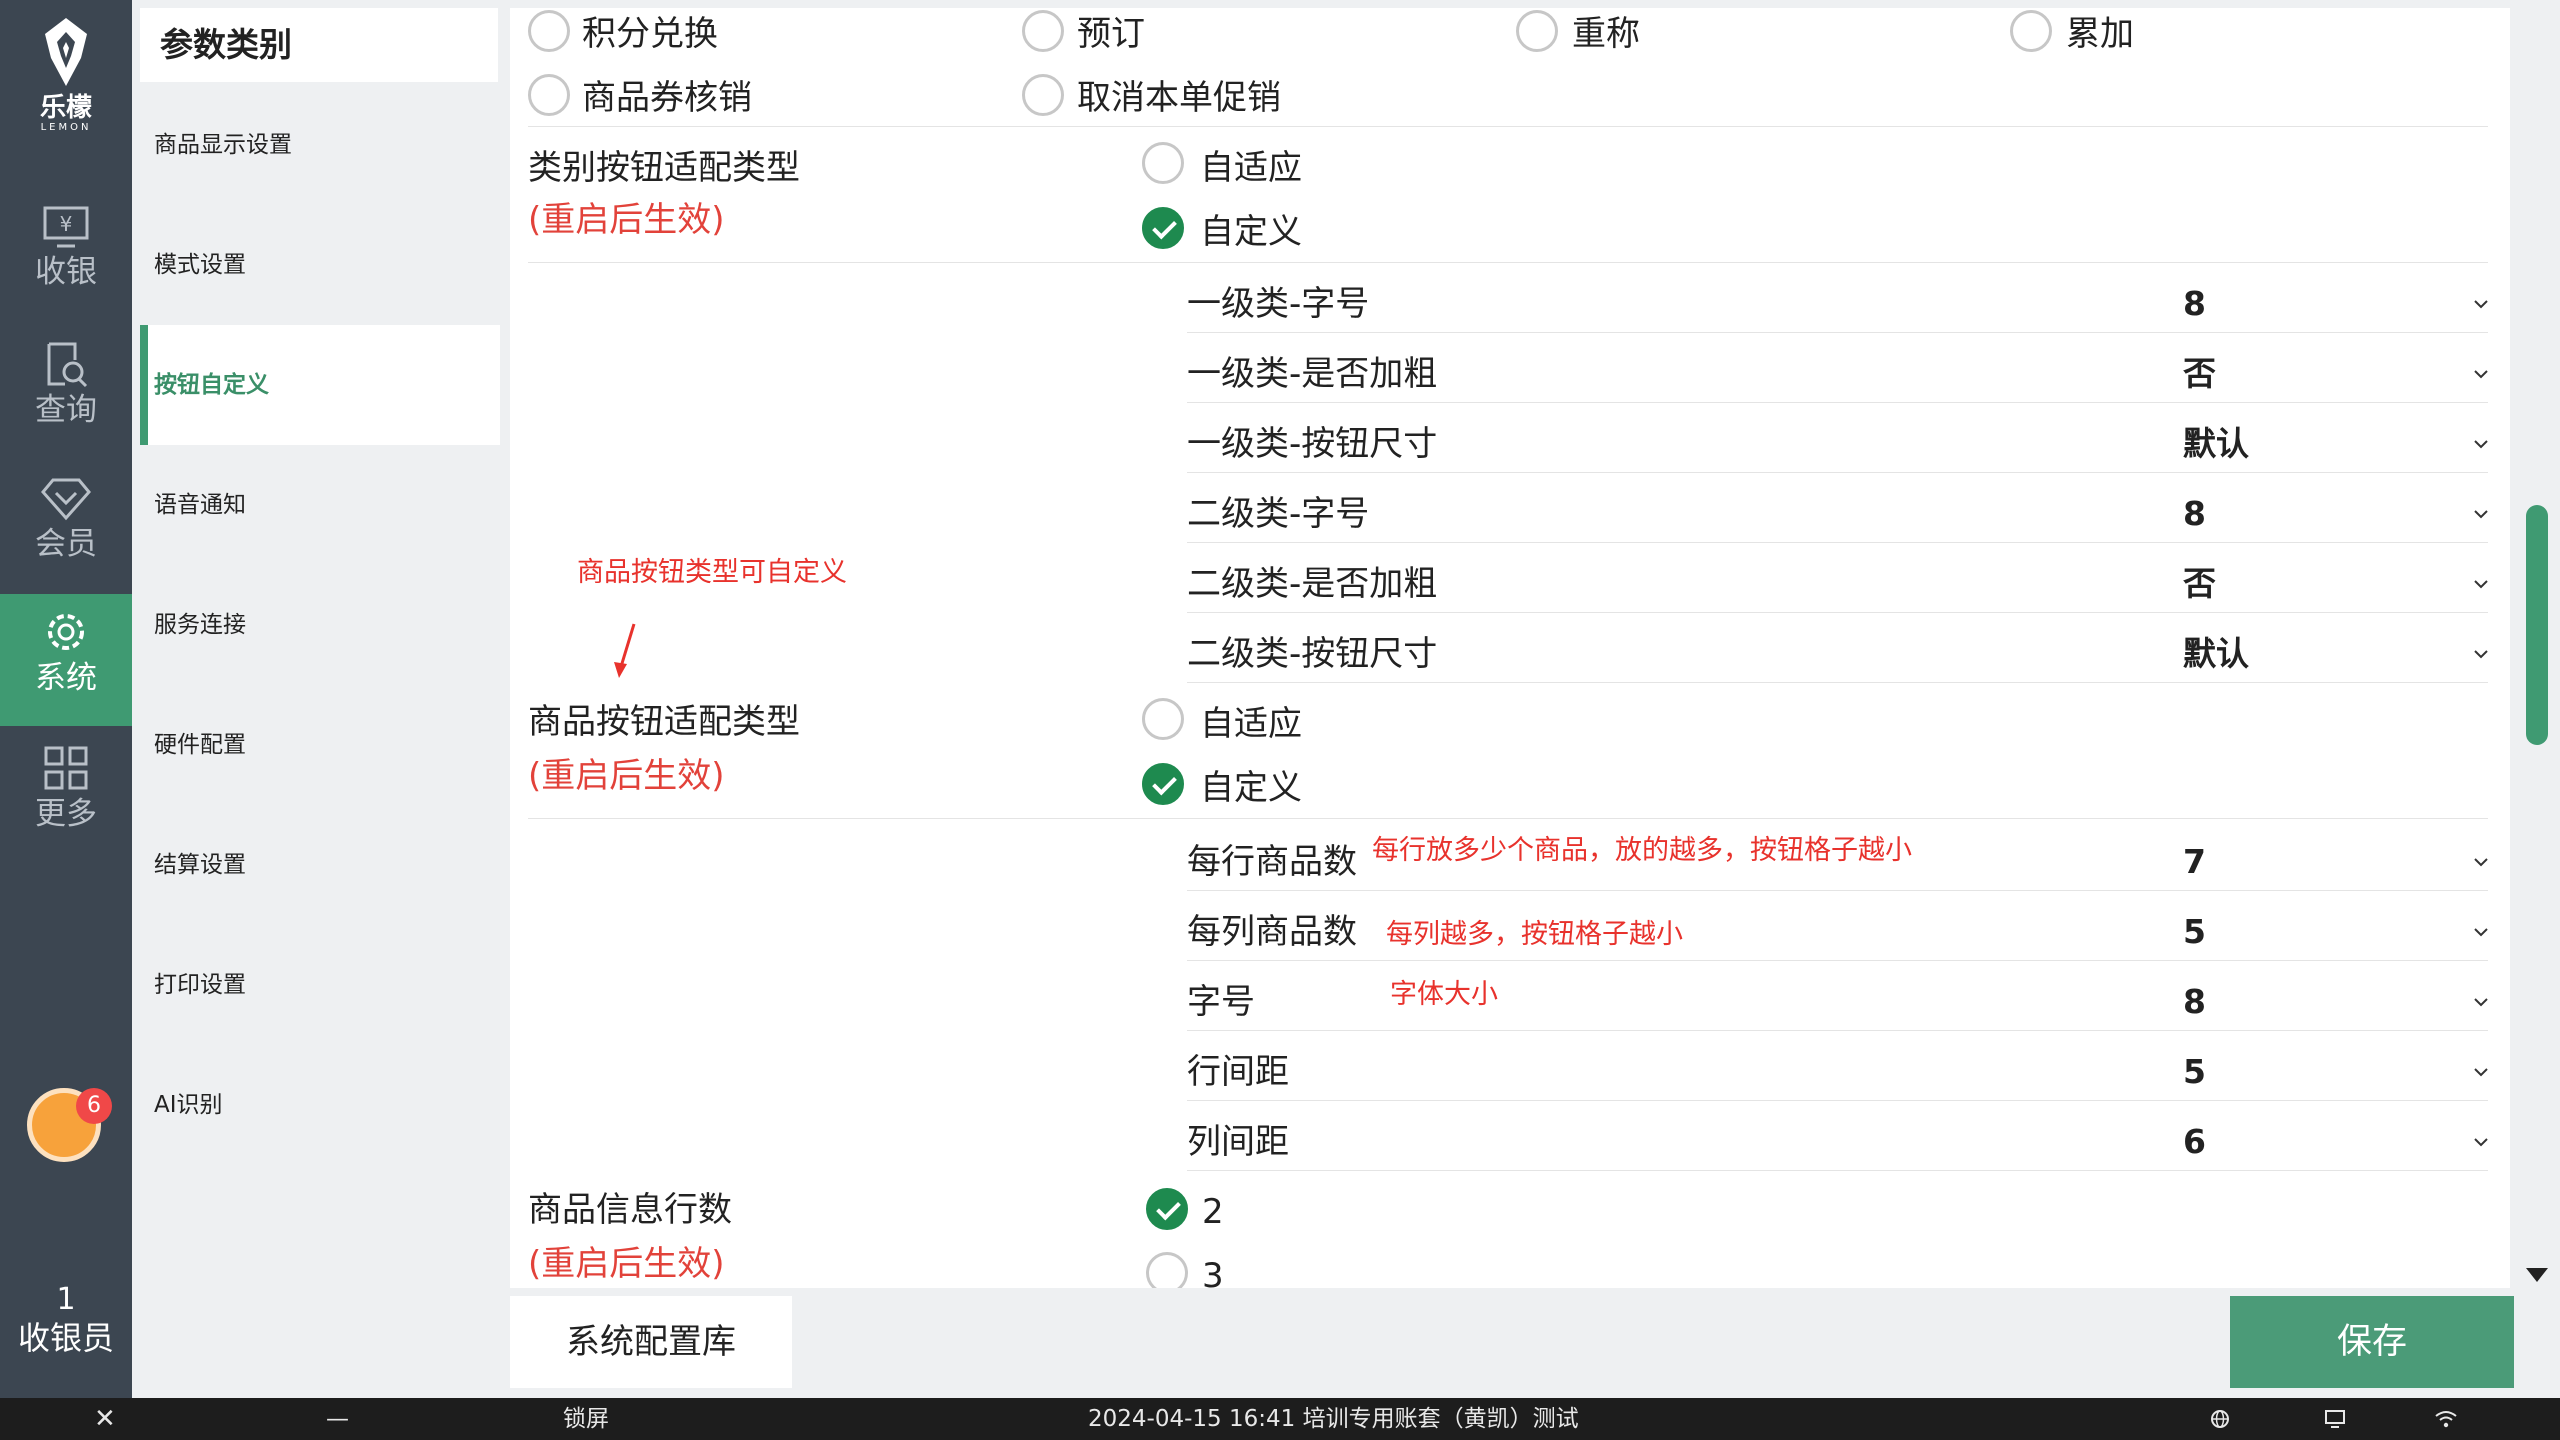 This screenshot has height=1440, width=2560. What do you see at coordinates (1251, 724) in the screenshot?
I see `option-label: 自适应` at bounding box center [1251, 724].